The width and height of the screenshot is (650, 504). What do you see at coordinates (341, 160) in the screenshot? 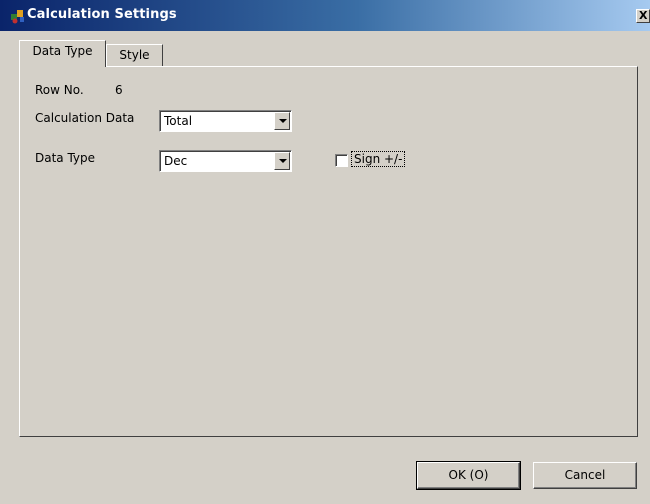
I see `sign-checkbox` at bounding box center [341, 160].